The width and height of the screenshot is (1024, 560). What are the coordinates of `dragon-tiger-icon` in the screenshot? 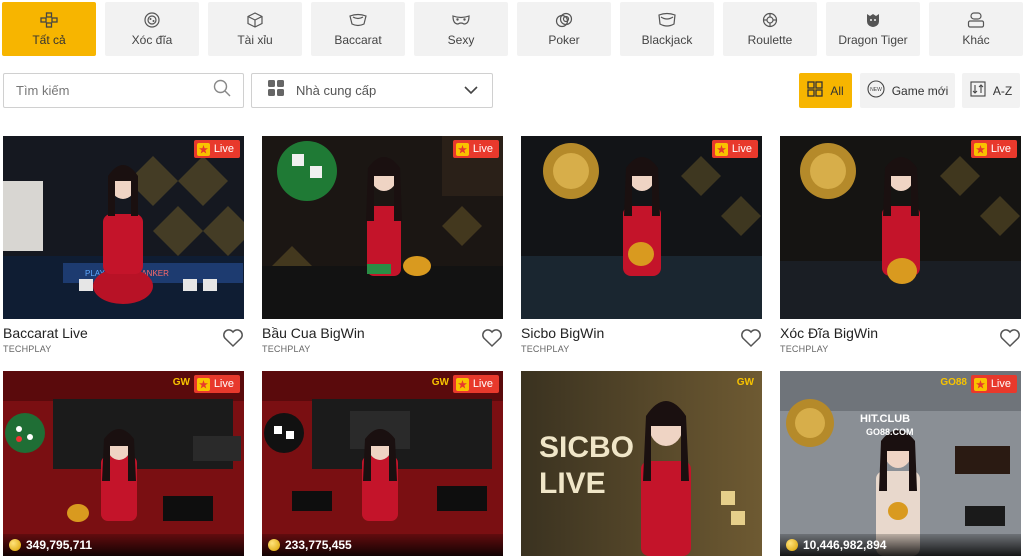 It's located at (873, 20).